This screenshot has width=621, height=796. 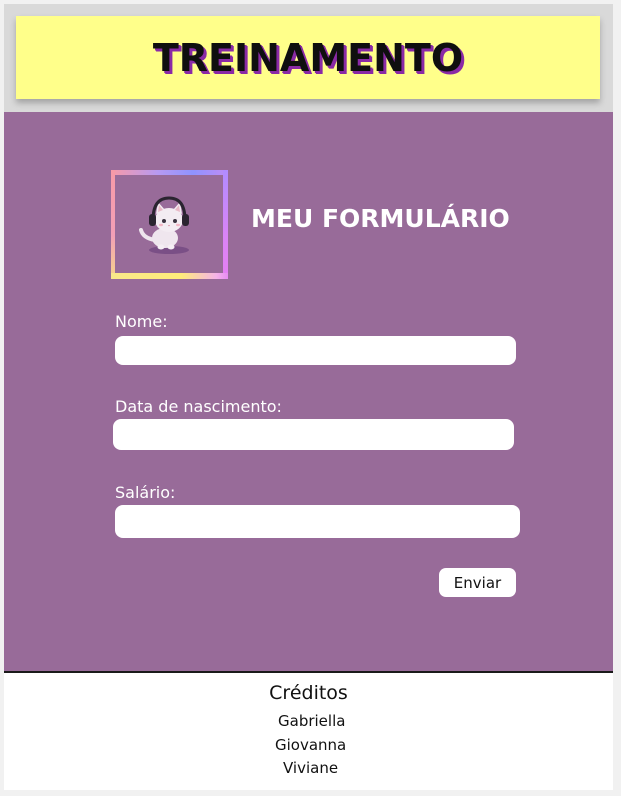 I want to click on logo-frame, so click(x=169, y=224).